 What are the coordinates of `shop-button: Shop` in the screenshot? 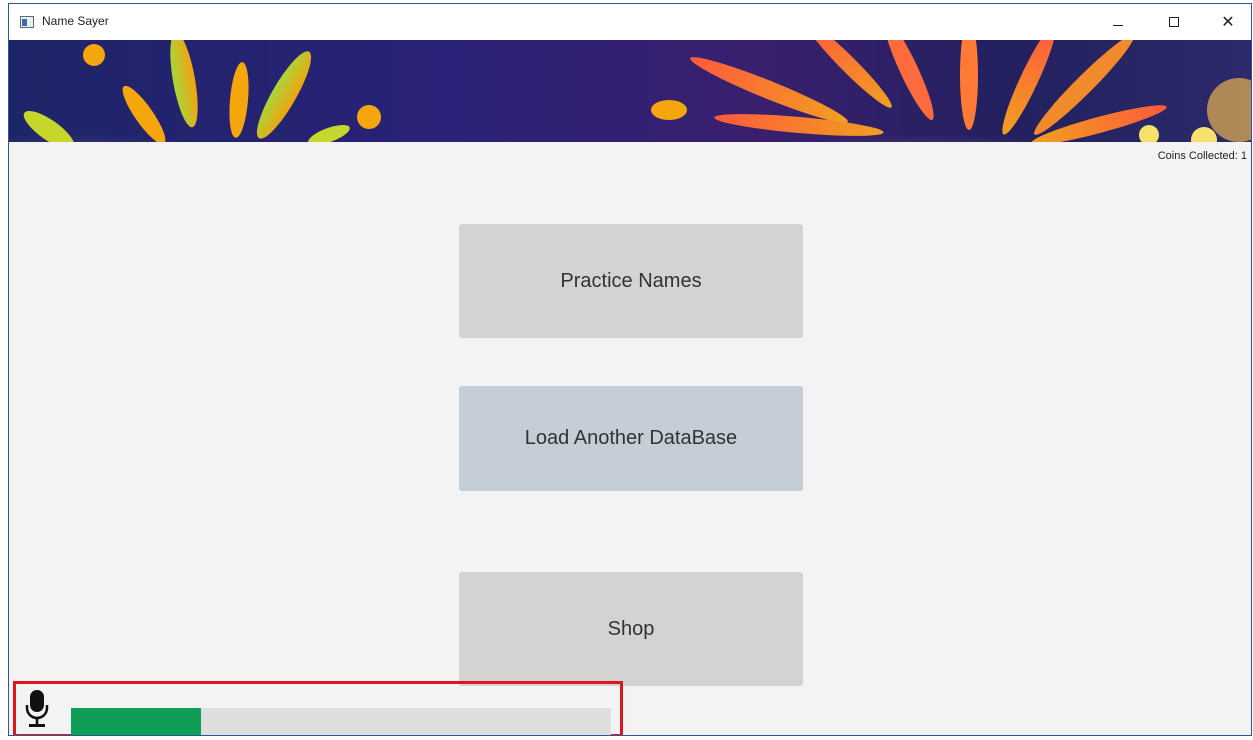 It's located at (631, 629).